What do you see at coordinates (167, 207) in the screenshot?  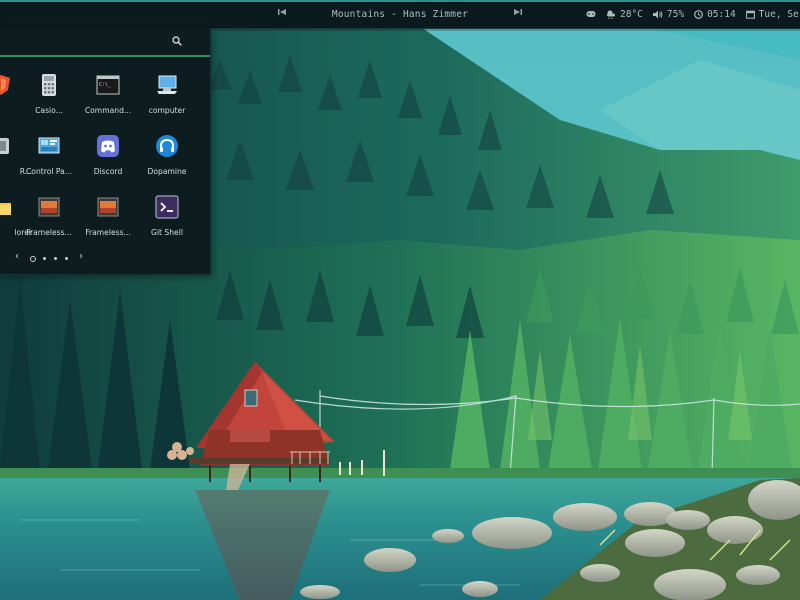 I see `git-shell-icon` at bounding box center [167, 207].